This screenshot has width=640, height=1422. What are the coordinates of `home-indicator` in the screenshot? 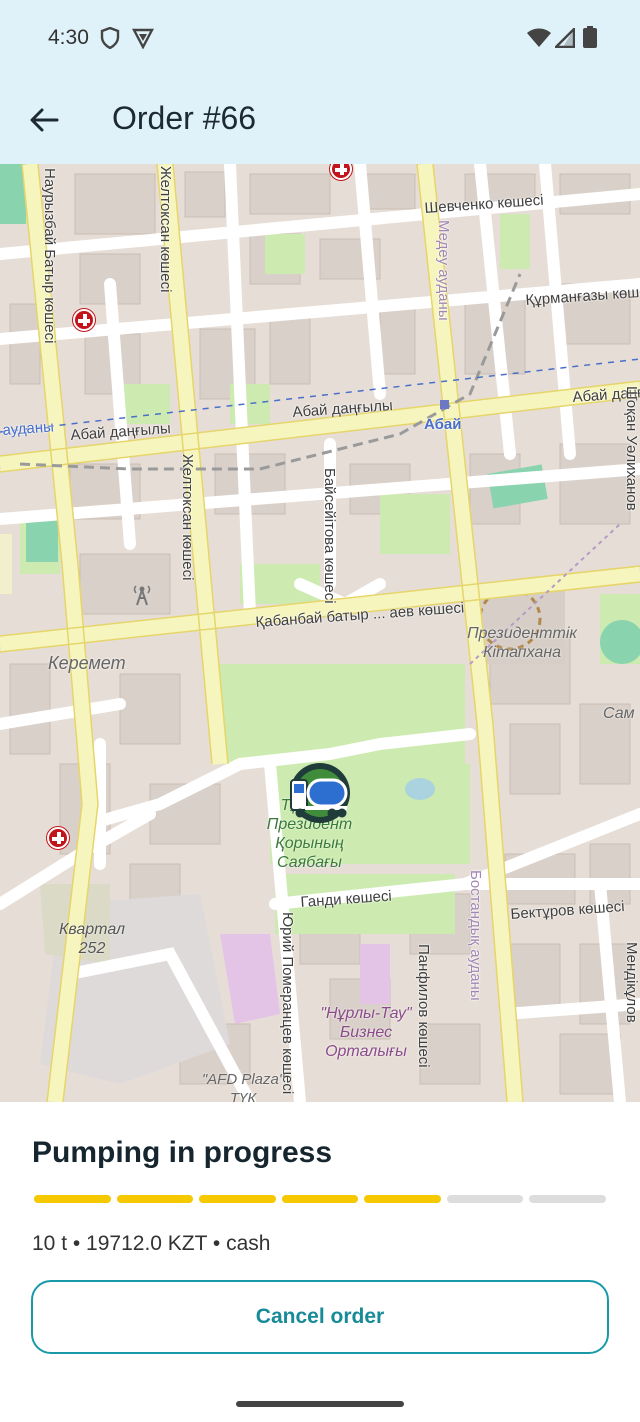 It's located at (320, 1404).